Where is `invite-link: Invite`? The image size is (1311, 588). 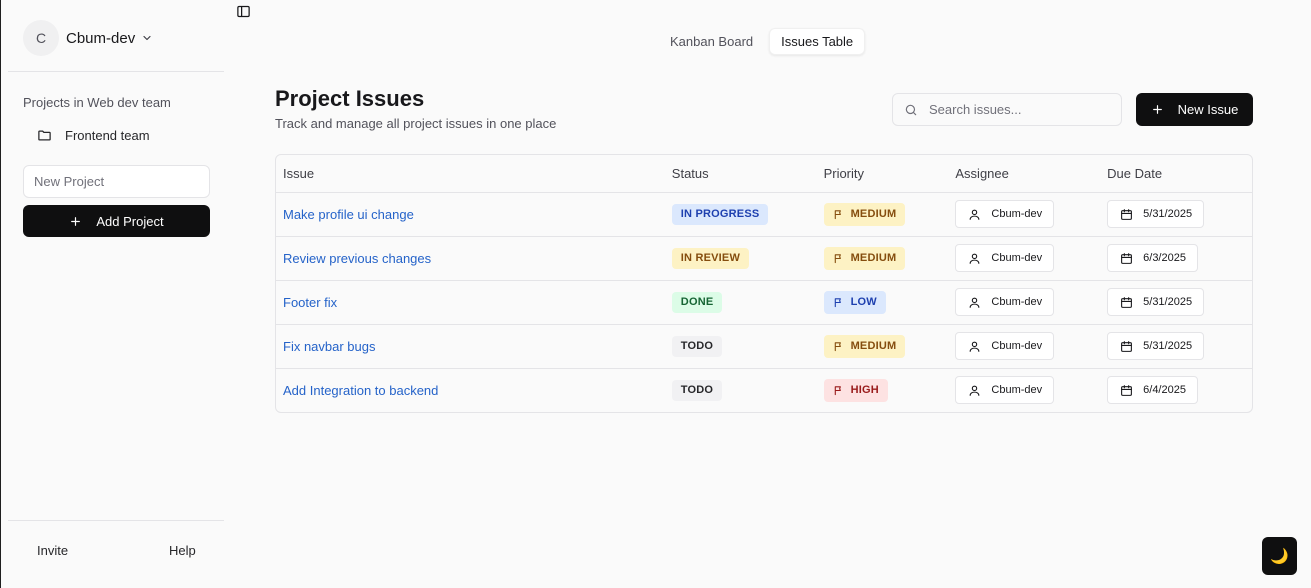
invite-link: Invite is located at coordinates (52, 550).